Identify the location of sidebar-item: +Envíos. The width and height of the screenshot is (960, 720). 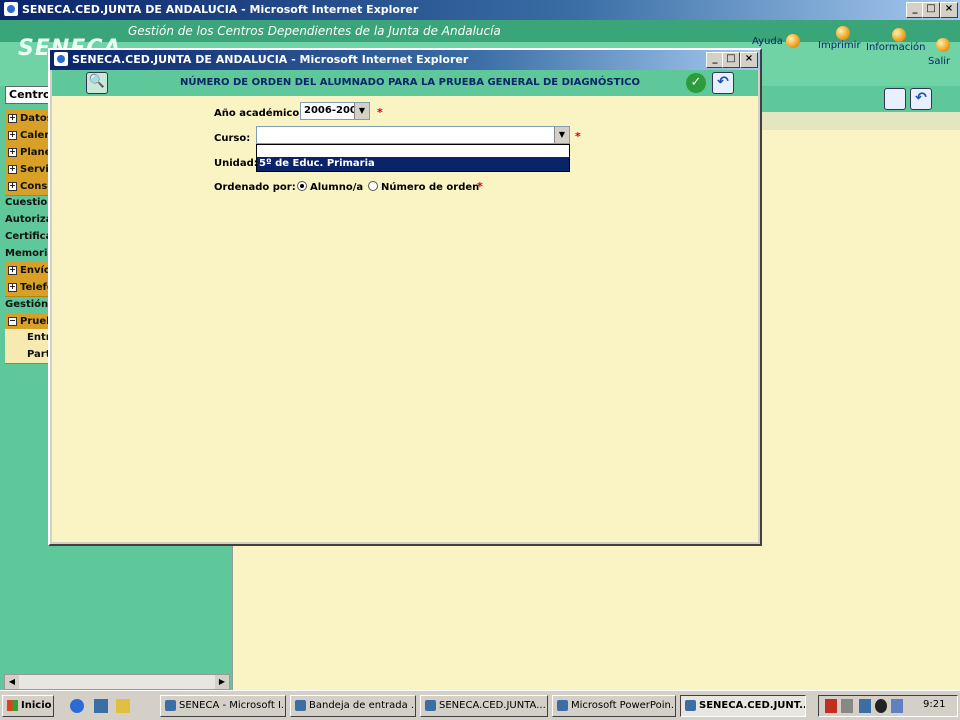
(27, 271).